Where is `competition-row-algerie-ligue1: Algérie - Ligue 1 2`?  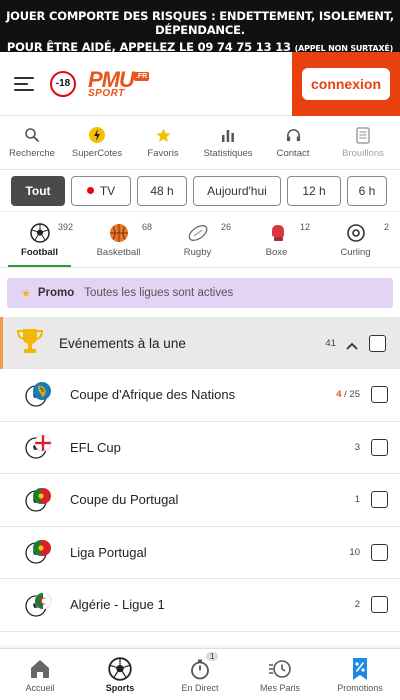 competition-row-algerie-ligue1: Algérie - Ligue 1 2 is located at coordinates (200, 605).